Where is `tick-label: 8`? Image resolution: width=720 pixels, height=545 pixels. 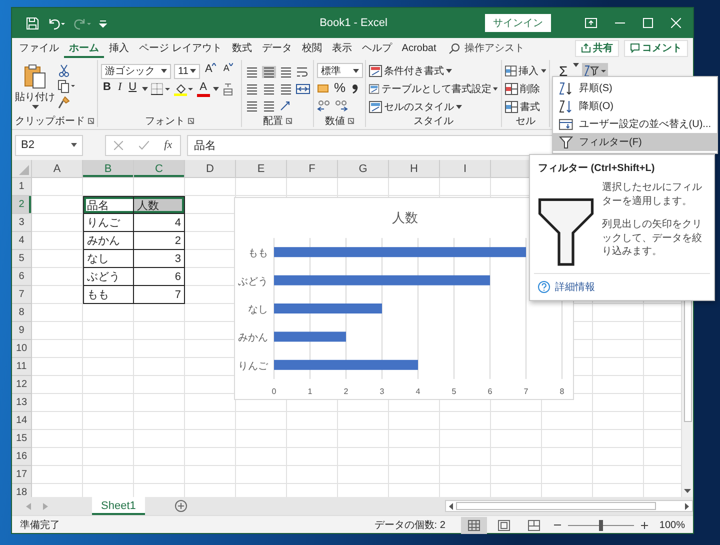
tick-label: 8 is located at coordinates (562, 391).